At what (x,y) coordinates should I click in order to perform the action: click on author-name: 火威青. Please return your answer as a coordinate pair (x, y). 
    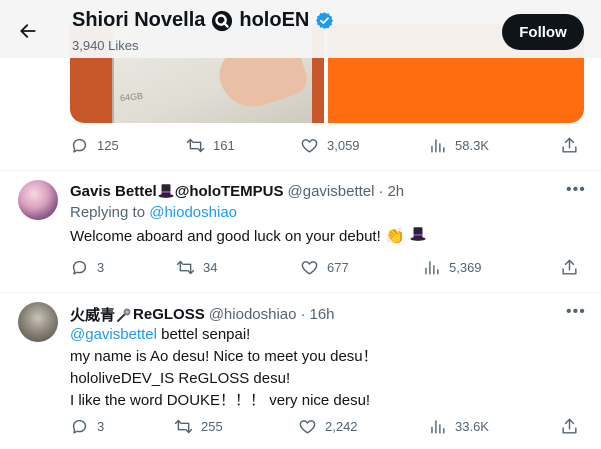
    Looking at the image, I should click on (92, 314).